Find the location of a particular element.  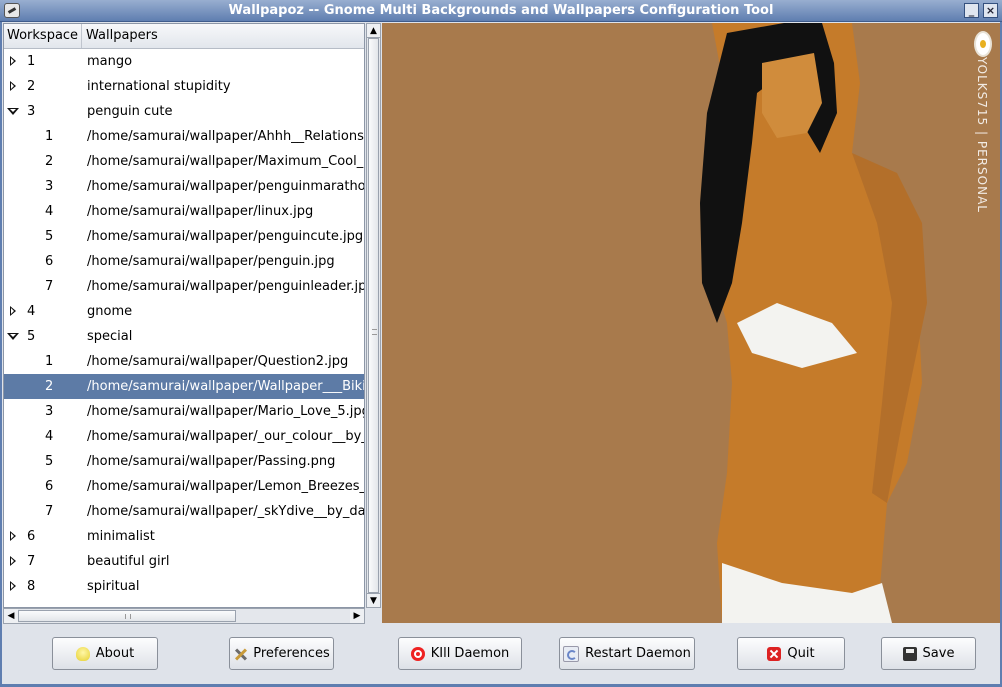

column-header-wallpapers: Wallpapers is located at coordinates (120, 36).